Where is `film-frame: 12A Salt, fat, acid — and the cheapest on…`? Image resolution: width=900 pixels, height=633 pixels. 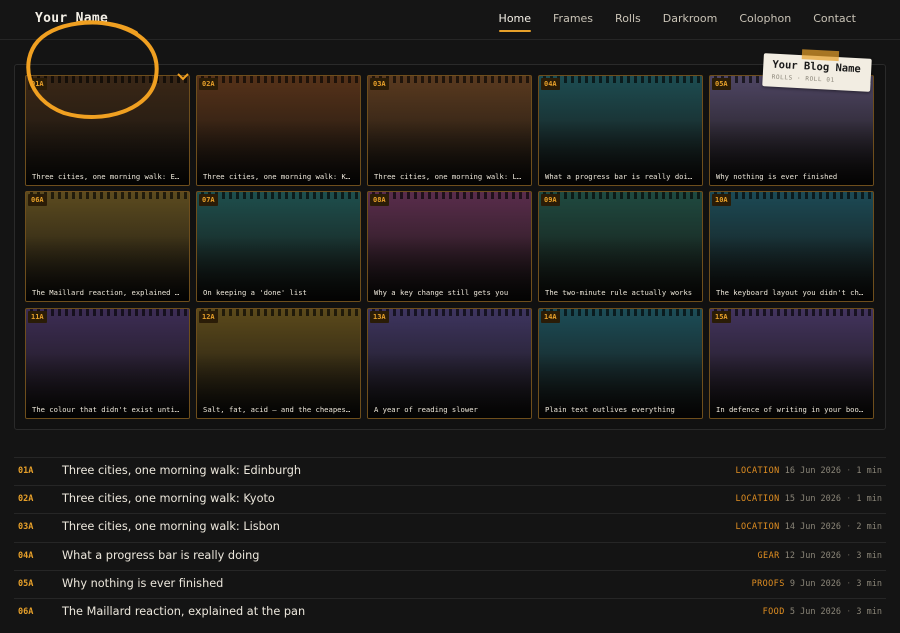
film-frame: 12A Salt, fat, acid — and the cheapest on… is located at coordinates (278, 363).